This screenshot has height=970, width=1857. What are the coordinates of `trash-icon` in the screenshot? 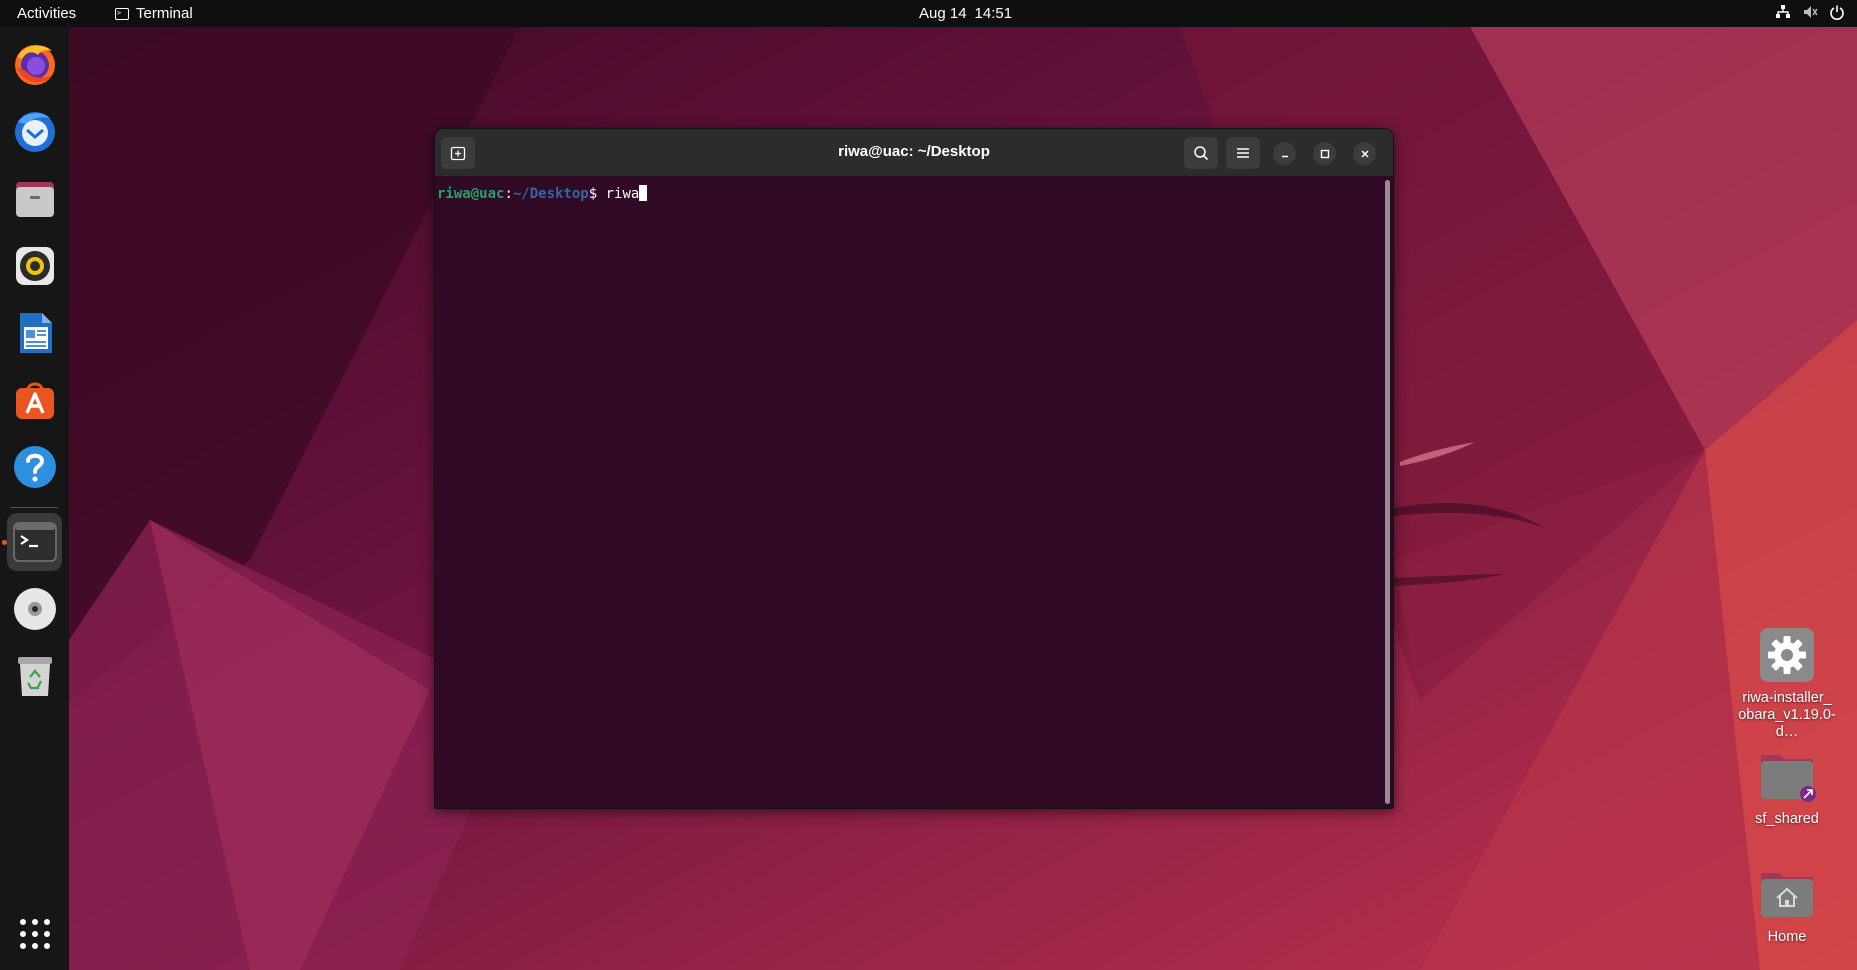 It's located at (34, 676).